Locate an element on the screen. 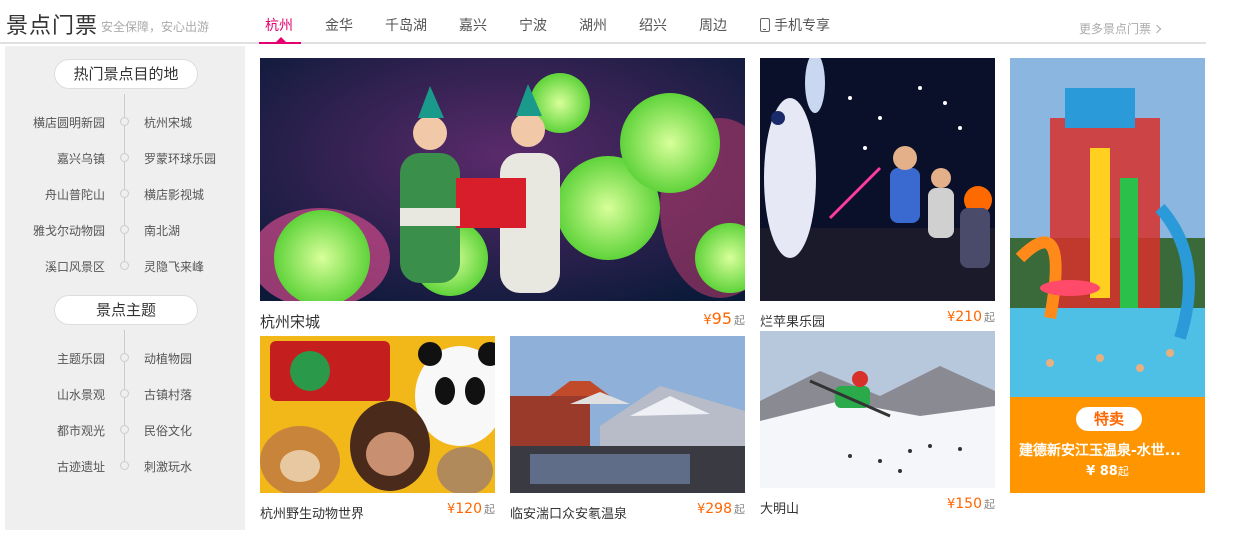  featured-deal-card: 特卖 建德新安江玉温泉-水世... ¥ 88起 is located at coordinates (1107, 275).